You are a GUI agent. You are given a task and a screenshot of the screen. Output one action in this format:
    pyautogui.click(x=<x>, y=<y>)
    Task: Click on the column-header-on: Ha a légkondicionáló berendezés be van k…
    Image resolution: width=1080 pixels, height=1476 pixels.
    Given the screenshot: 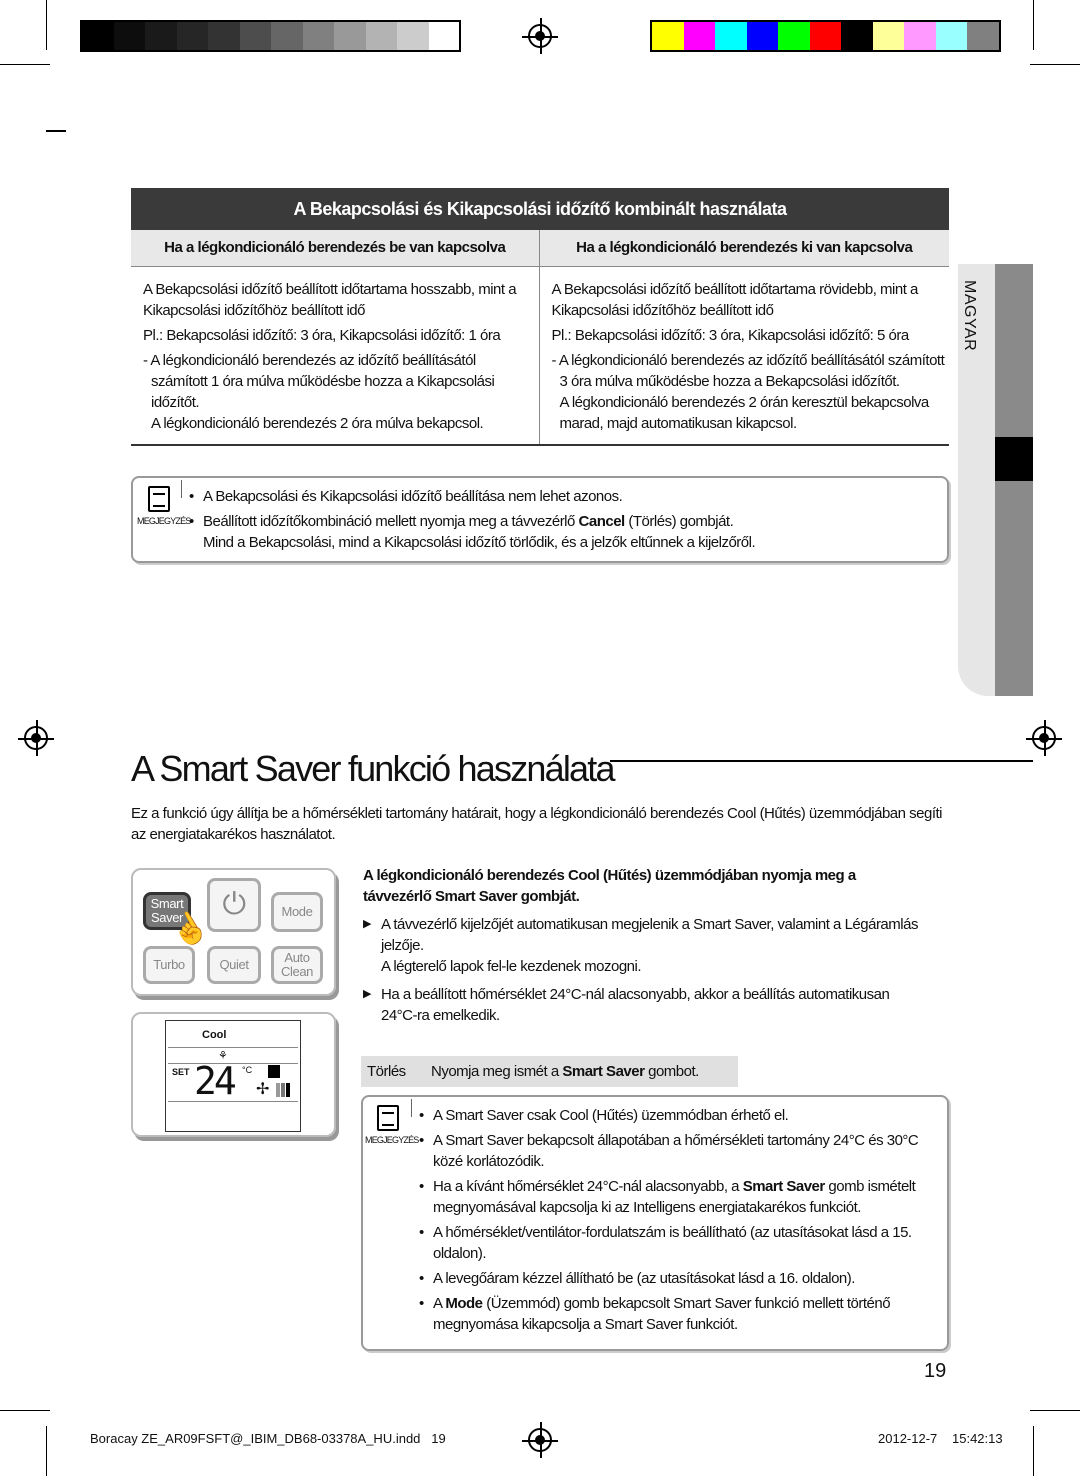 What is the action you would take?
    pyautogui.click(x=335, y=248)
    